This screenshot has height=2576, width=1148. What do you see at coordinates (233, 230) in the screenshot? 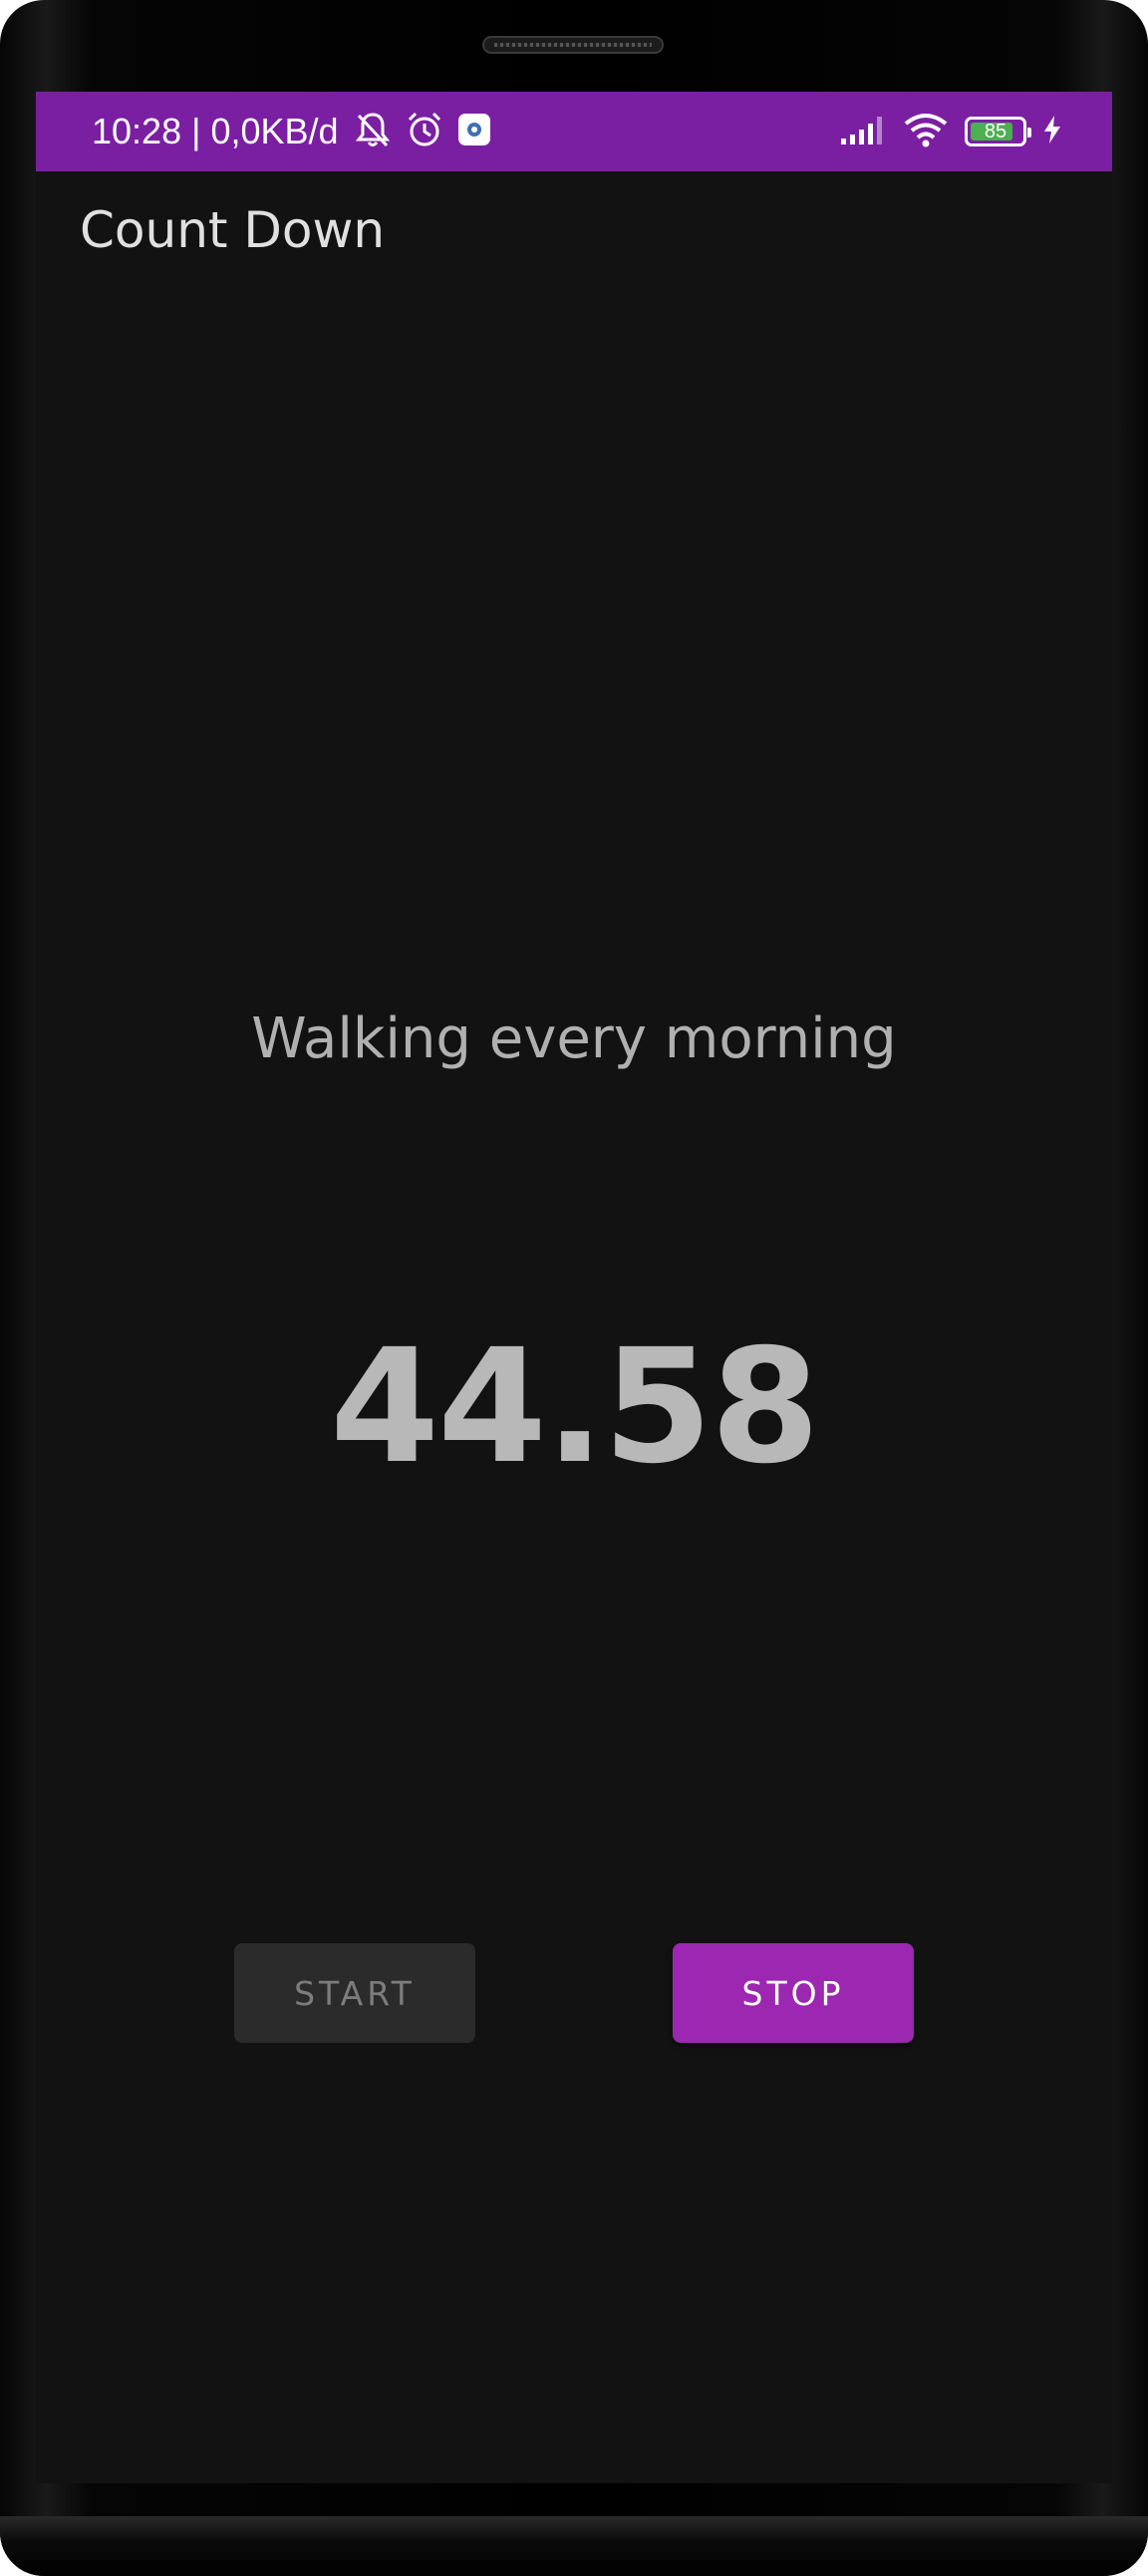
I see `app-title: Count Down` at bounding box center [233, 230].